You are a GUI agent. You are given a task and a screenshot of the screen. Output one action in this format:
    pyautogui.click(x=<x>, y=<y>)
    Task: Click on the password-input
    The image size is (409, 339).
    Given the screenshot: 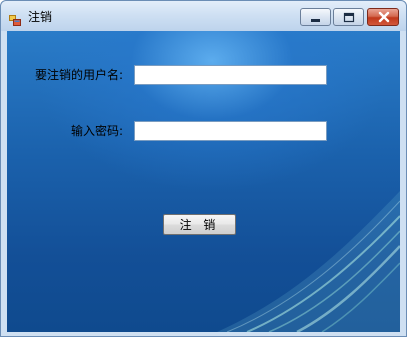 What is the action you would take?
    pyautogui.click(x=230, y=131)
    